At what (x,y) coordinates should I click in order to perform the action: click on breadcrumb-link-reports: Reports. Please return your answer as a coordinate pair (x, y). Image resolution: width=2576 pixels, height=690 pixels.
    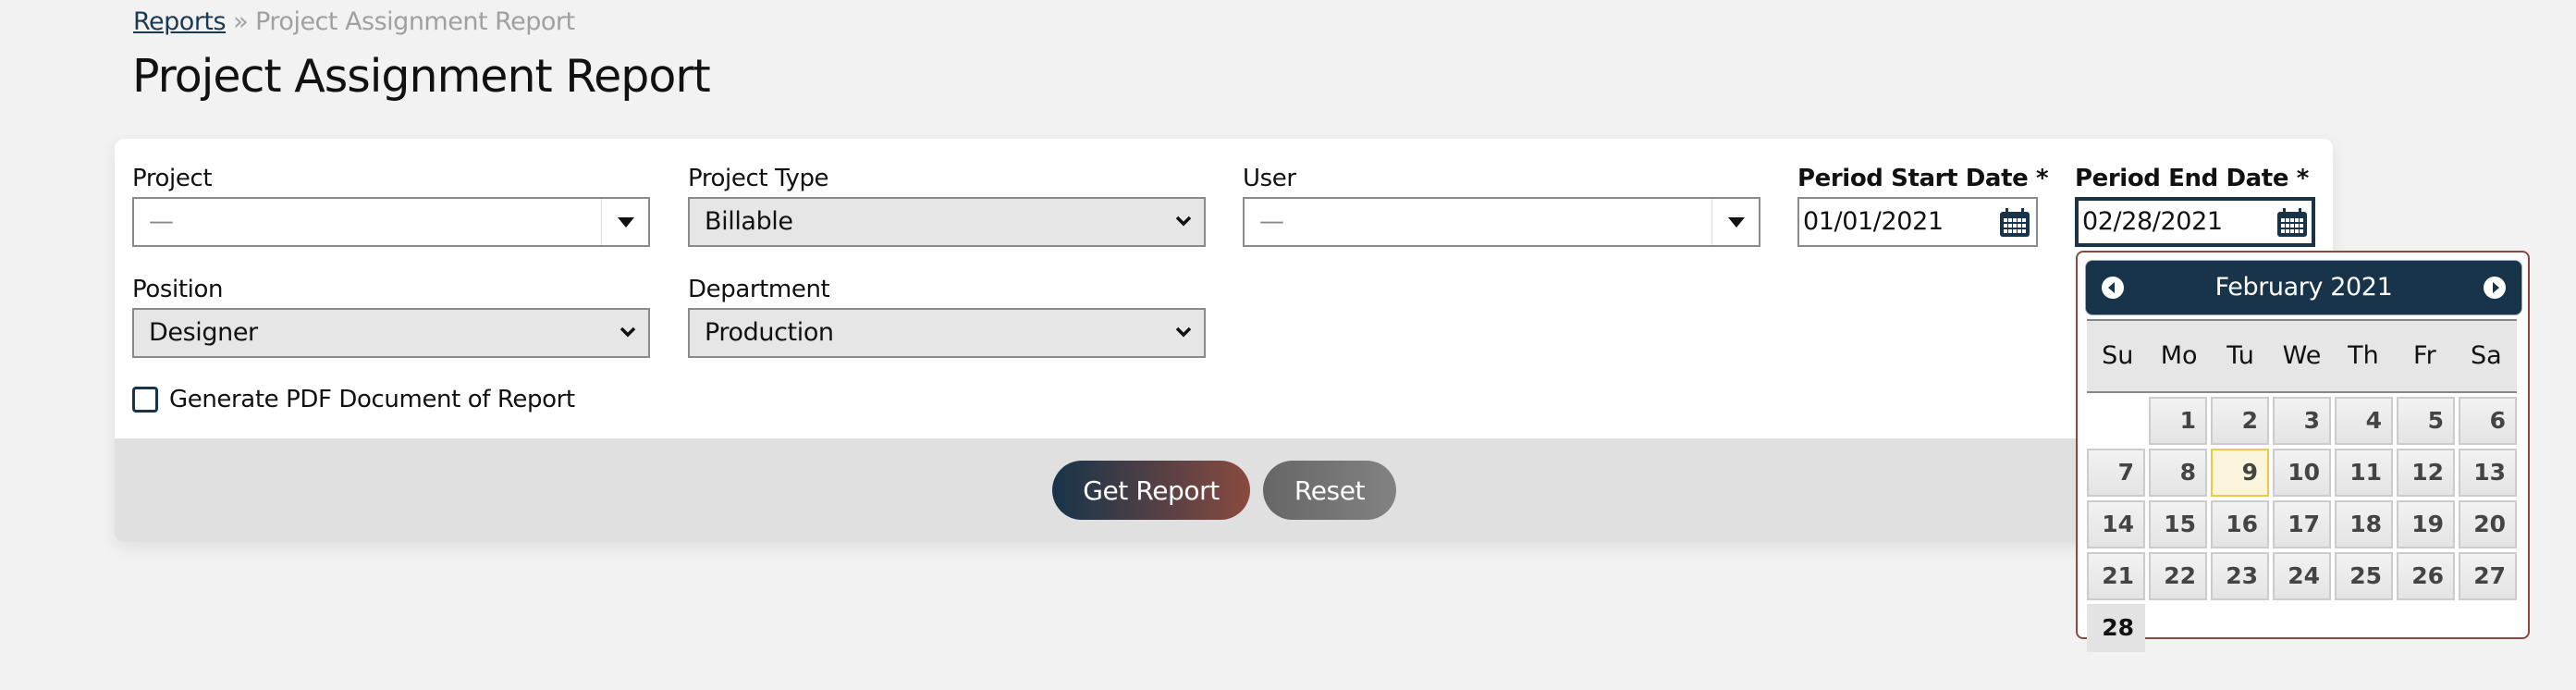
    Looking at the image, I should click on (180, 21).